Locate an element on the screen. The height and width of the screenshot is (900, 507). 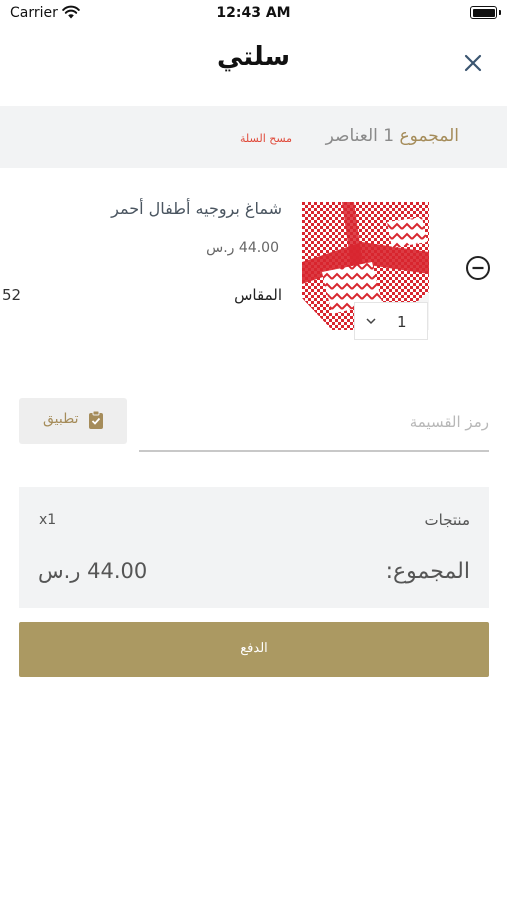
quantity-select: 1 is located at coordinates (391, 321).